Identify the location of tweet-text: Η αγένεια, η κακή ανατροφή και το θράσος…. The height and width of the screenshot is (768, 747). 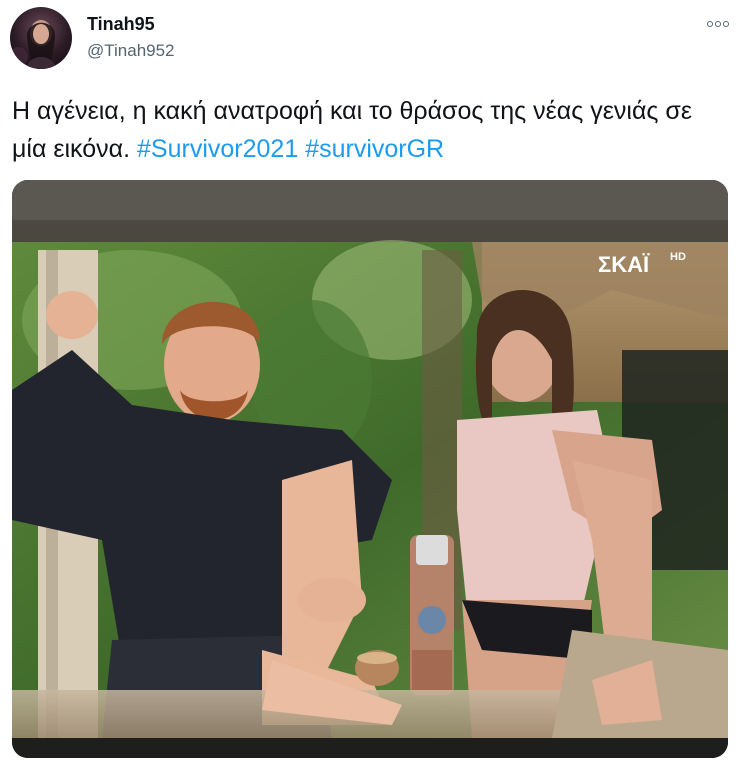
(369, 130).